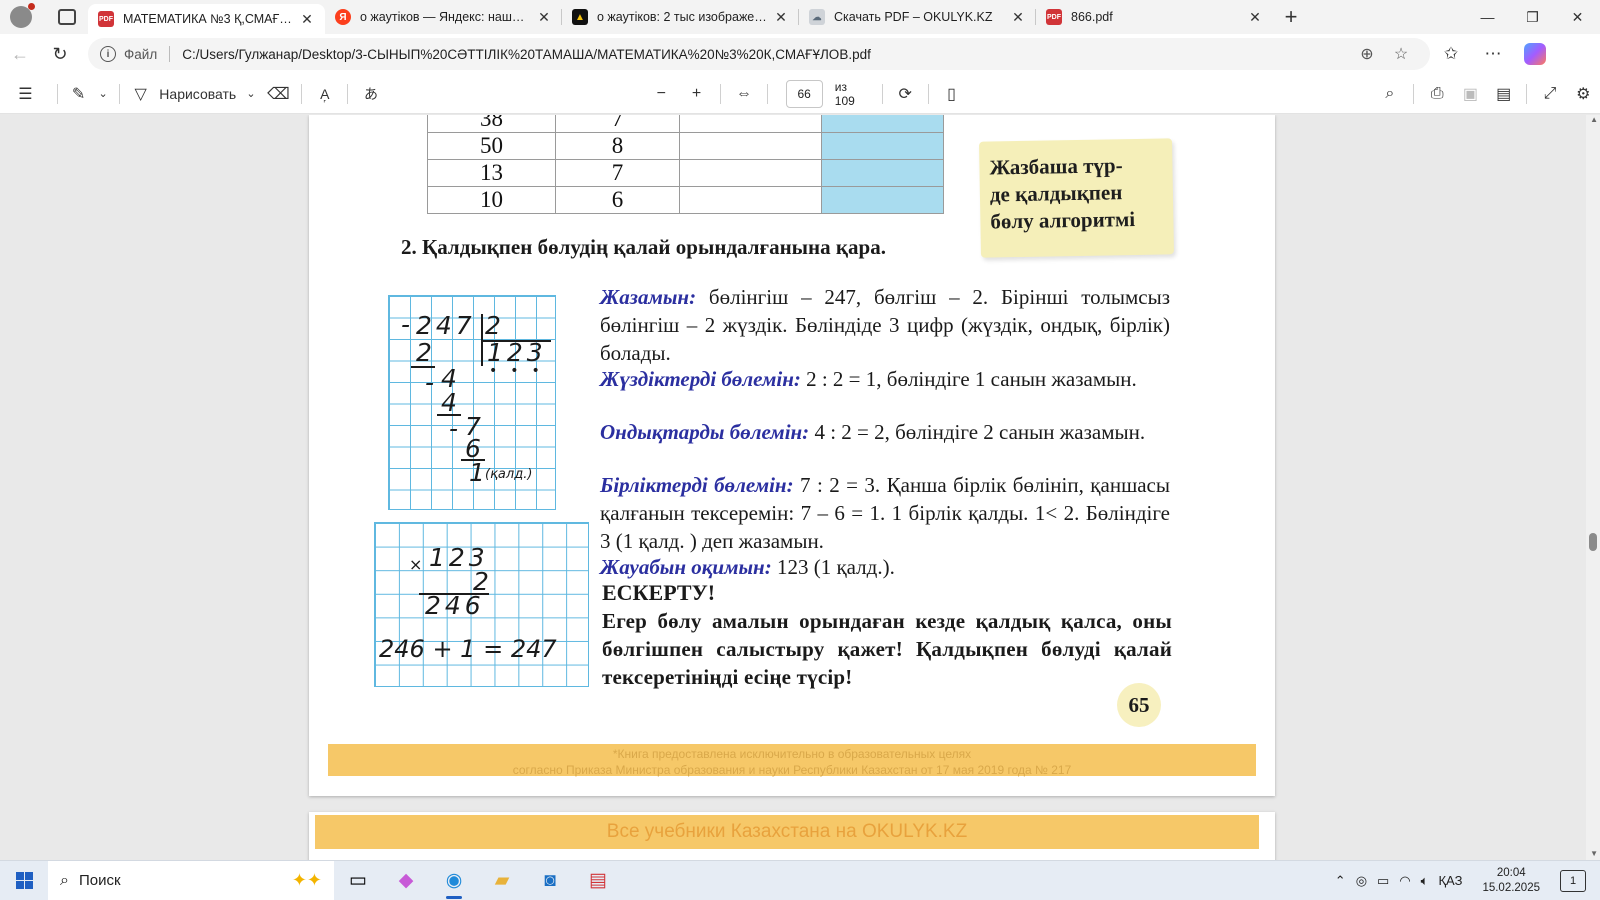  Describe the element at coordinates (680, 17) in the screenshot. I see `tab-images: ▲ о жаутіков: 2 тыс изображений ✕` at that location.